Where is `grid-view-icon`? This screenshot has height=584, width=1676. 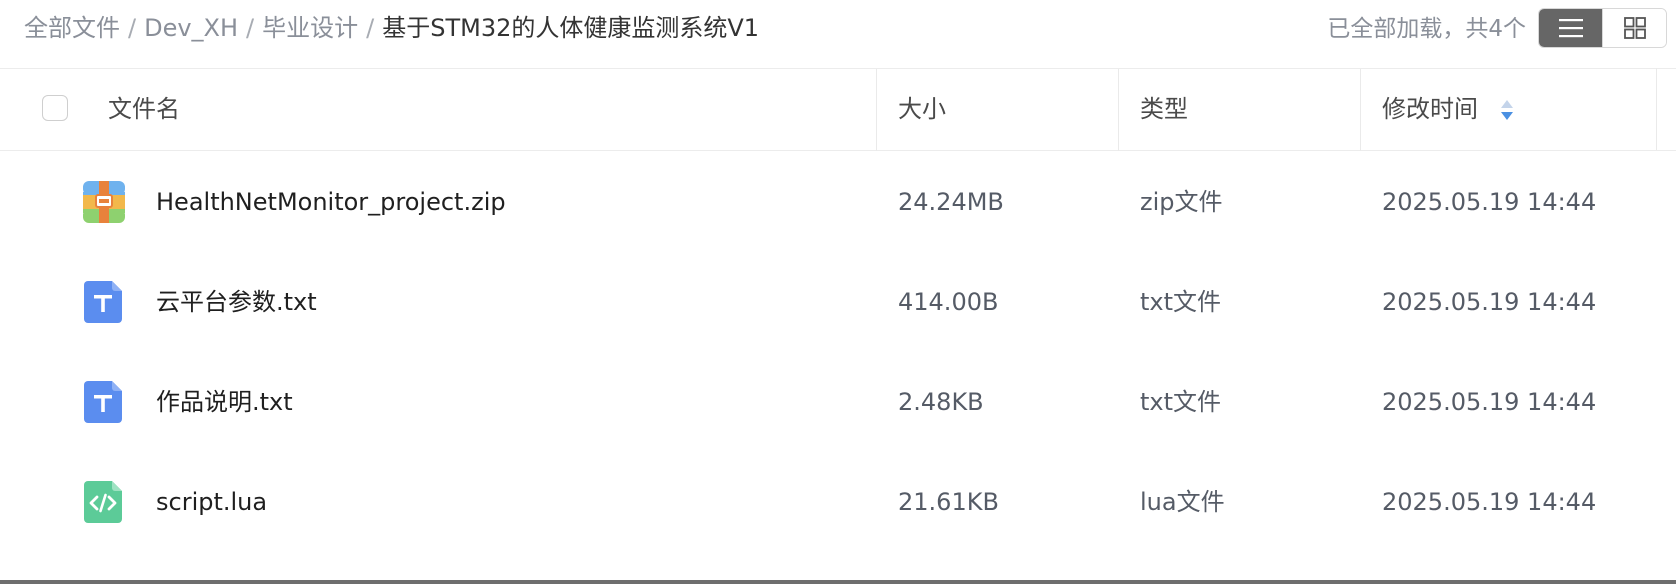 grid-view-icon is located at coordinates (1634, 28).